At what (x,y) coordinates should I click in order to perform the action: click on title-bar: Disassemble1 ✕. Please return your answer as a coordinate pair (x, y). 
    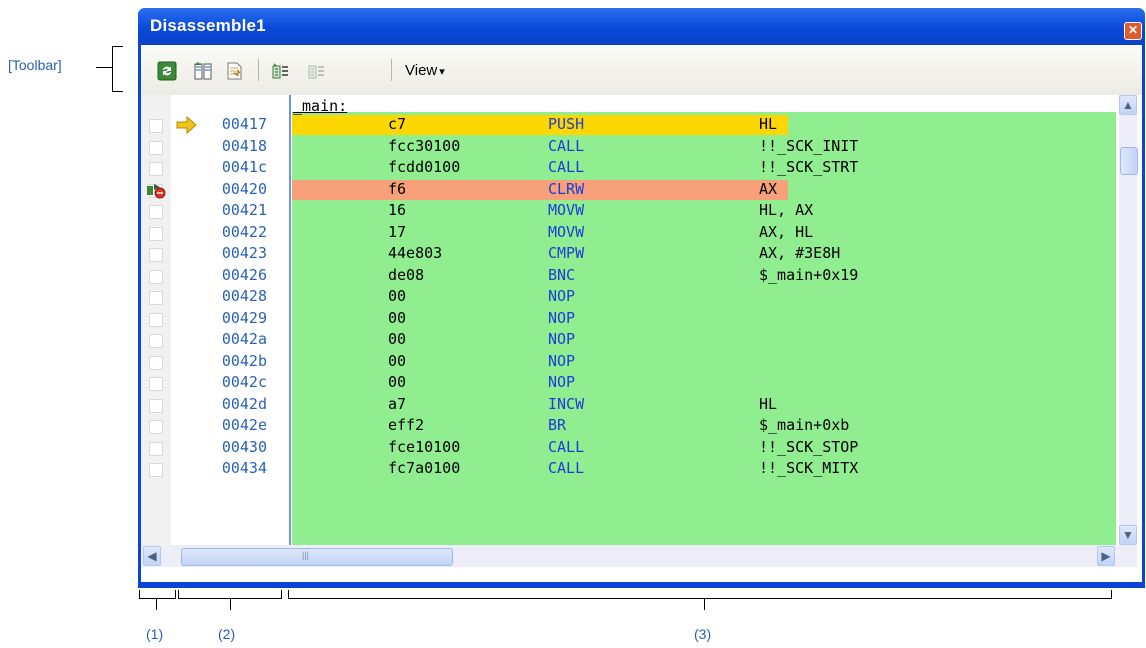
    Looking at the image, I should click on (641, 26).